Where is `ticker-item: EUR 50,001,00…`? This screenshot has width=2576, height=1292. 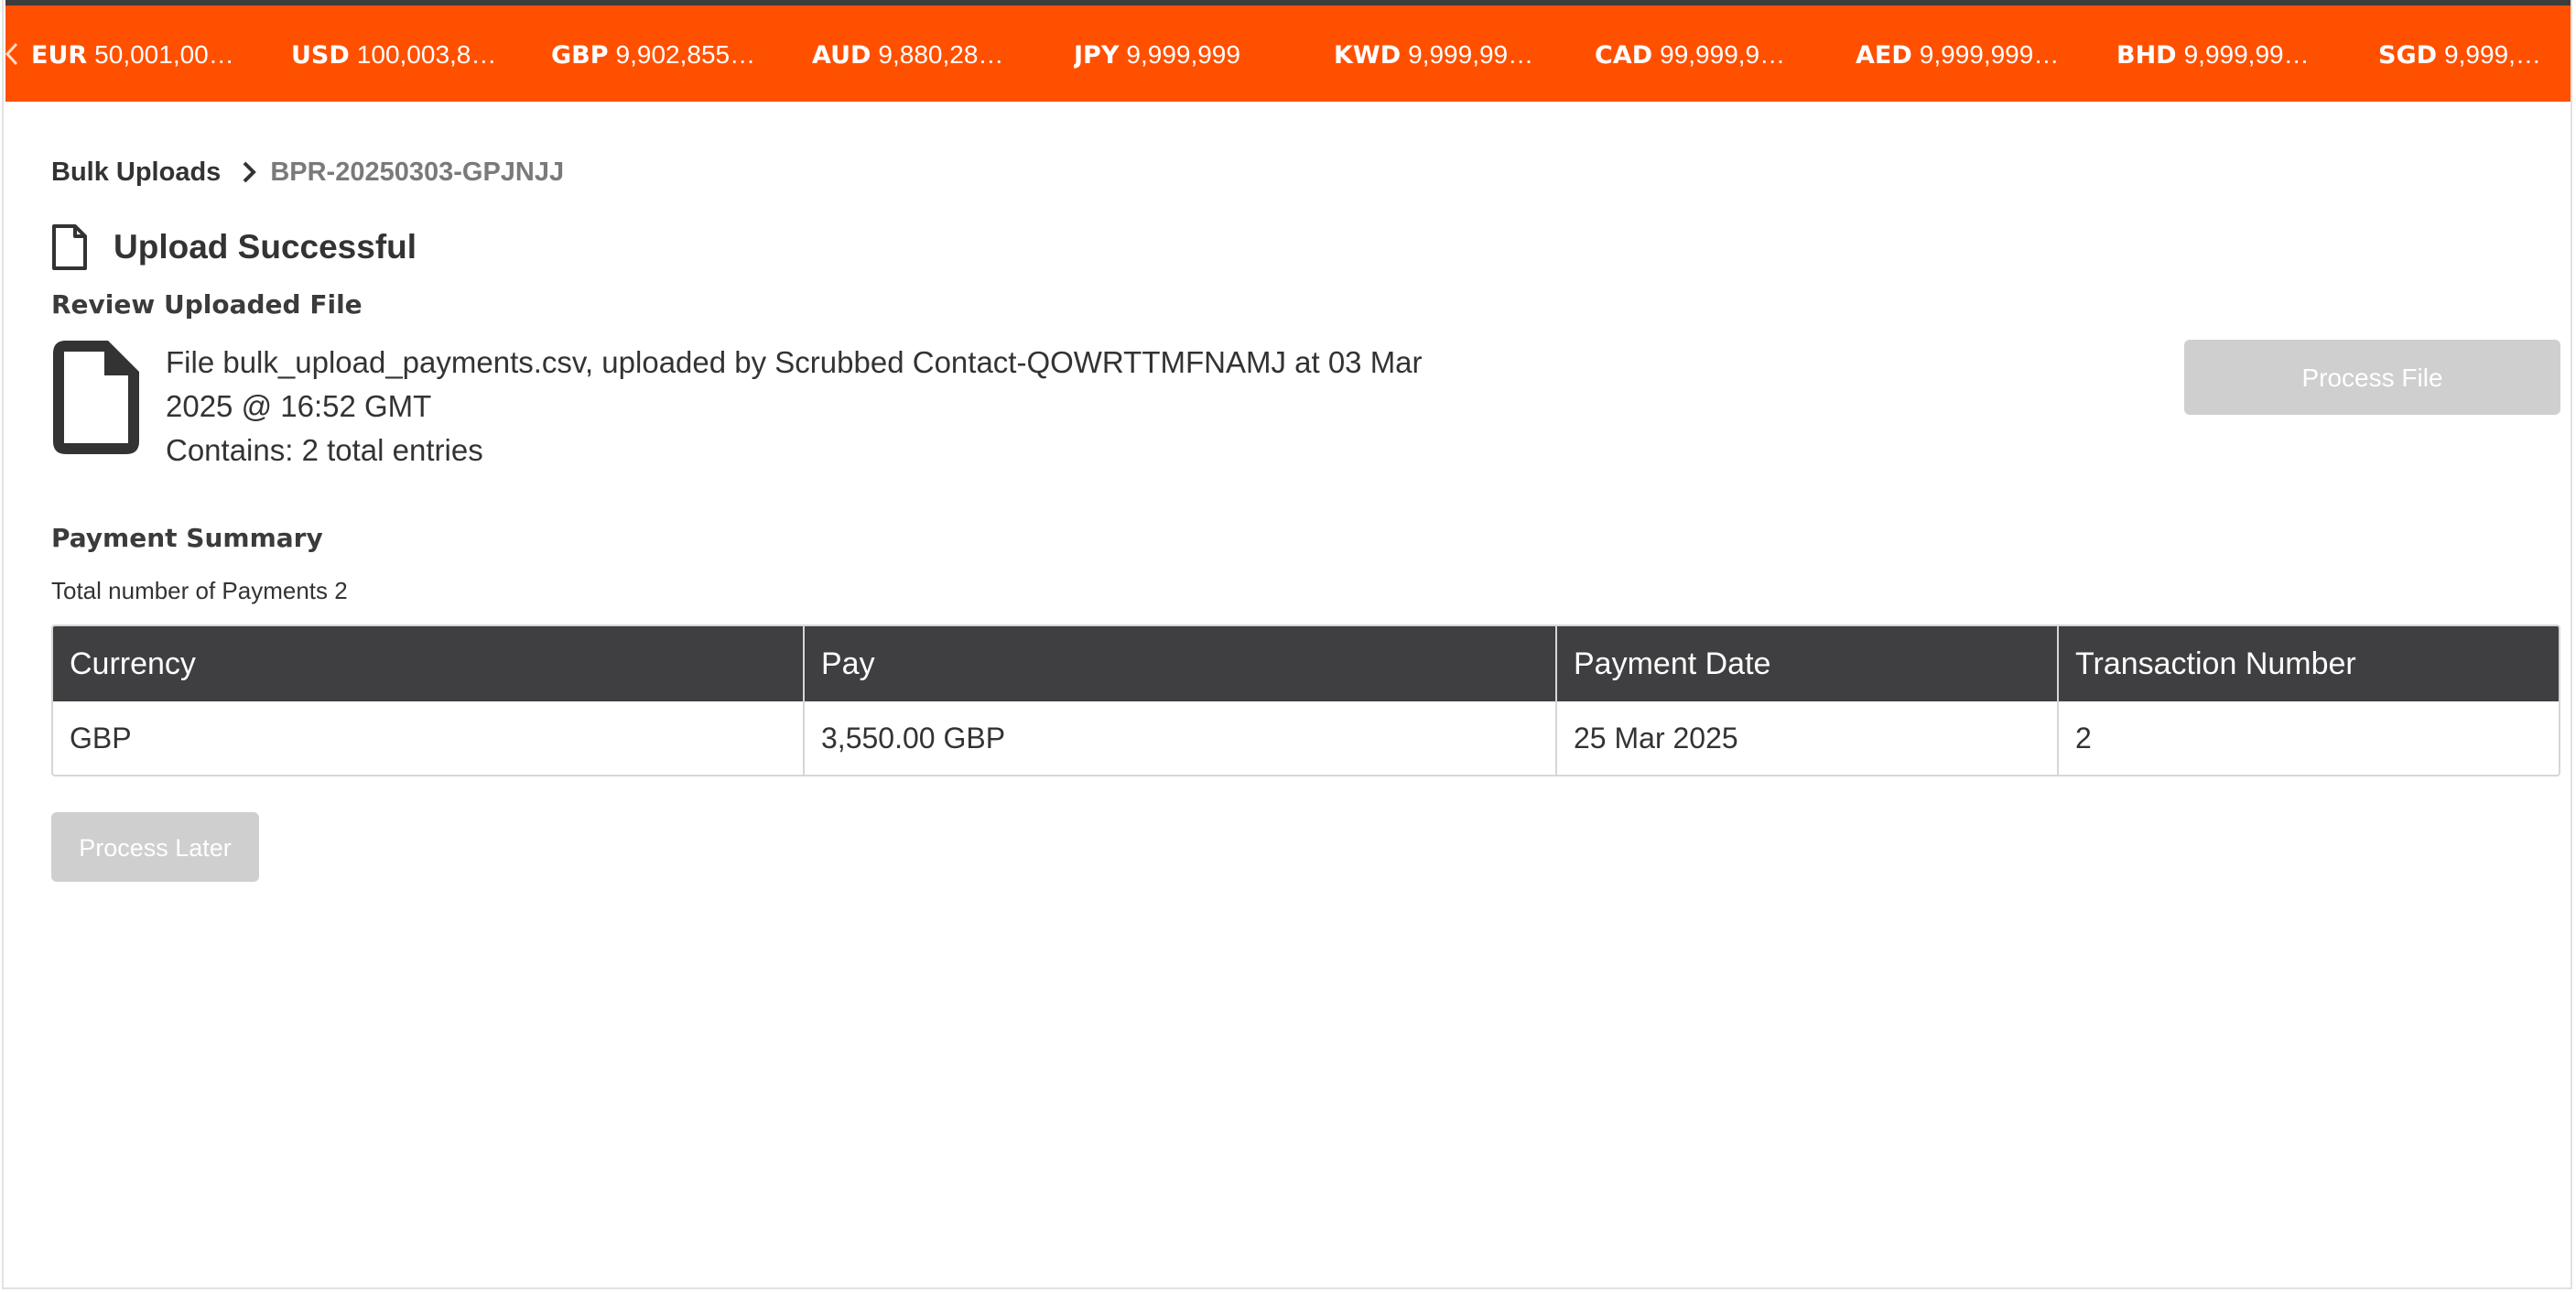
ticker-item: EUR 50,001,00… is located at coordinates (137, 53).